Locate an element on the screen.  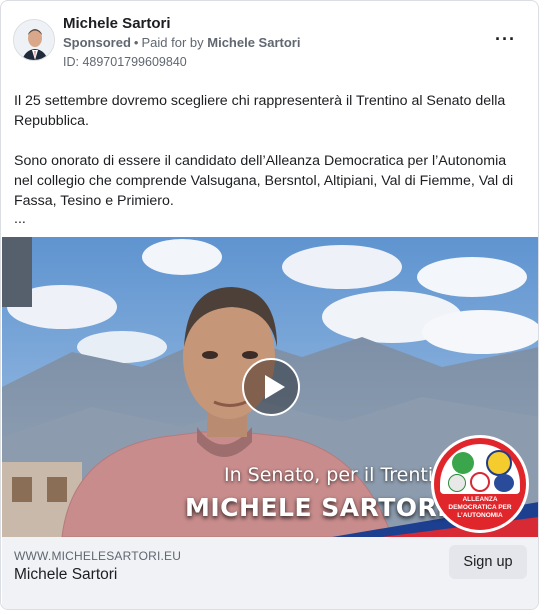
profile-photo is located at coordinates (34, 40).